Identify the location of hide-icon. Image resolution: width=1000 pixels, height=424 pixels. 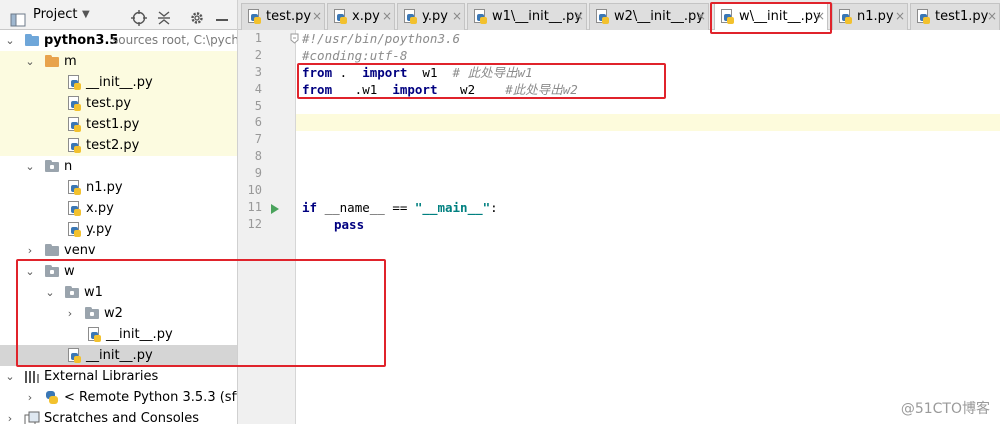
(222, 15).